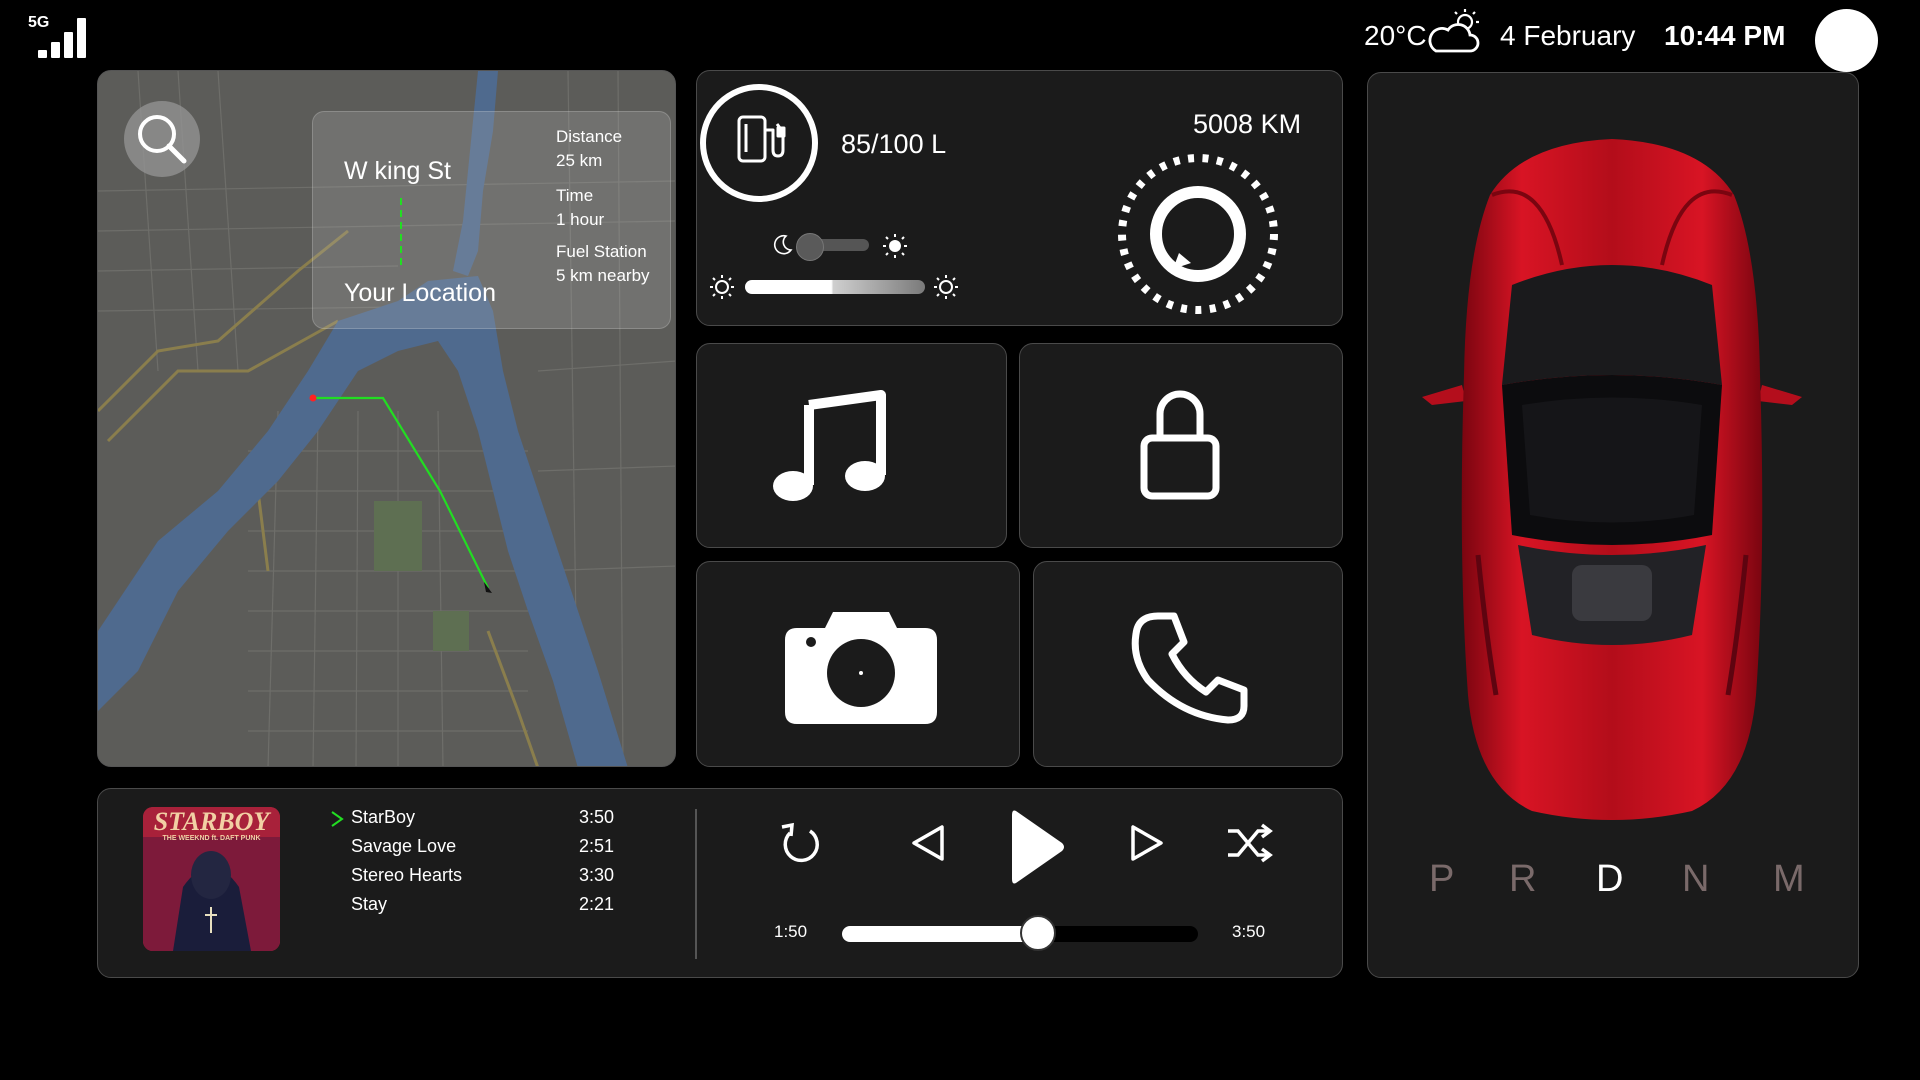 Image resolution: width=1920 pixels, height=1080 pixels. I want to click on search-icon, so click(162, 139).